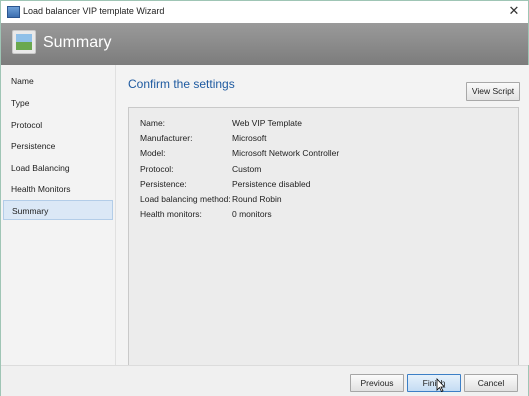  What do you see at coordinates (325, 216) in the screenshot?
I see `settings-row: Health monitors: 0 monitors` at bounding box center [325, 216].